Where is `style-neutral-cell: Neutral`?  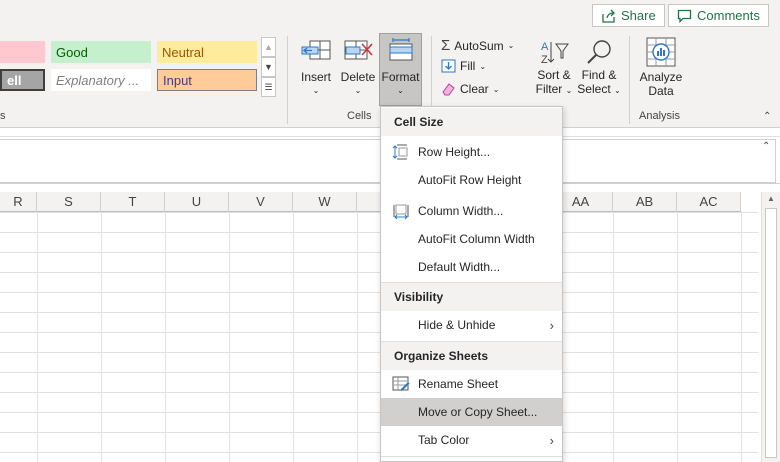
style-neutral-cell: Neutral is located at coordinates (207, 52).